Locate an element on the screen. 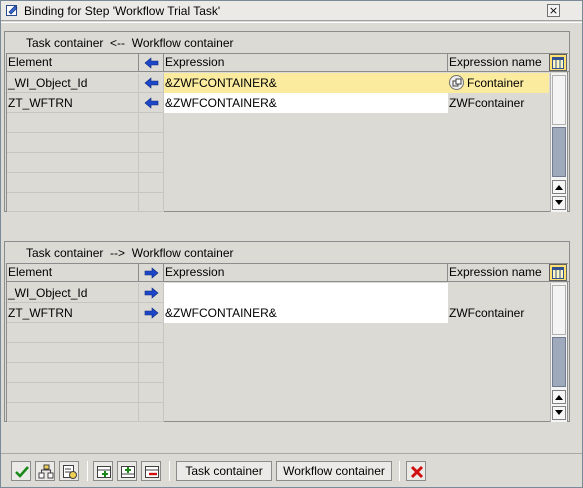  task-container-button: Task container is located at coordinates (224, 471).